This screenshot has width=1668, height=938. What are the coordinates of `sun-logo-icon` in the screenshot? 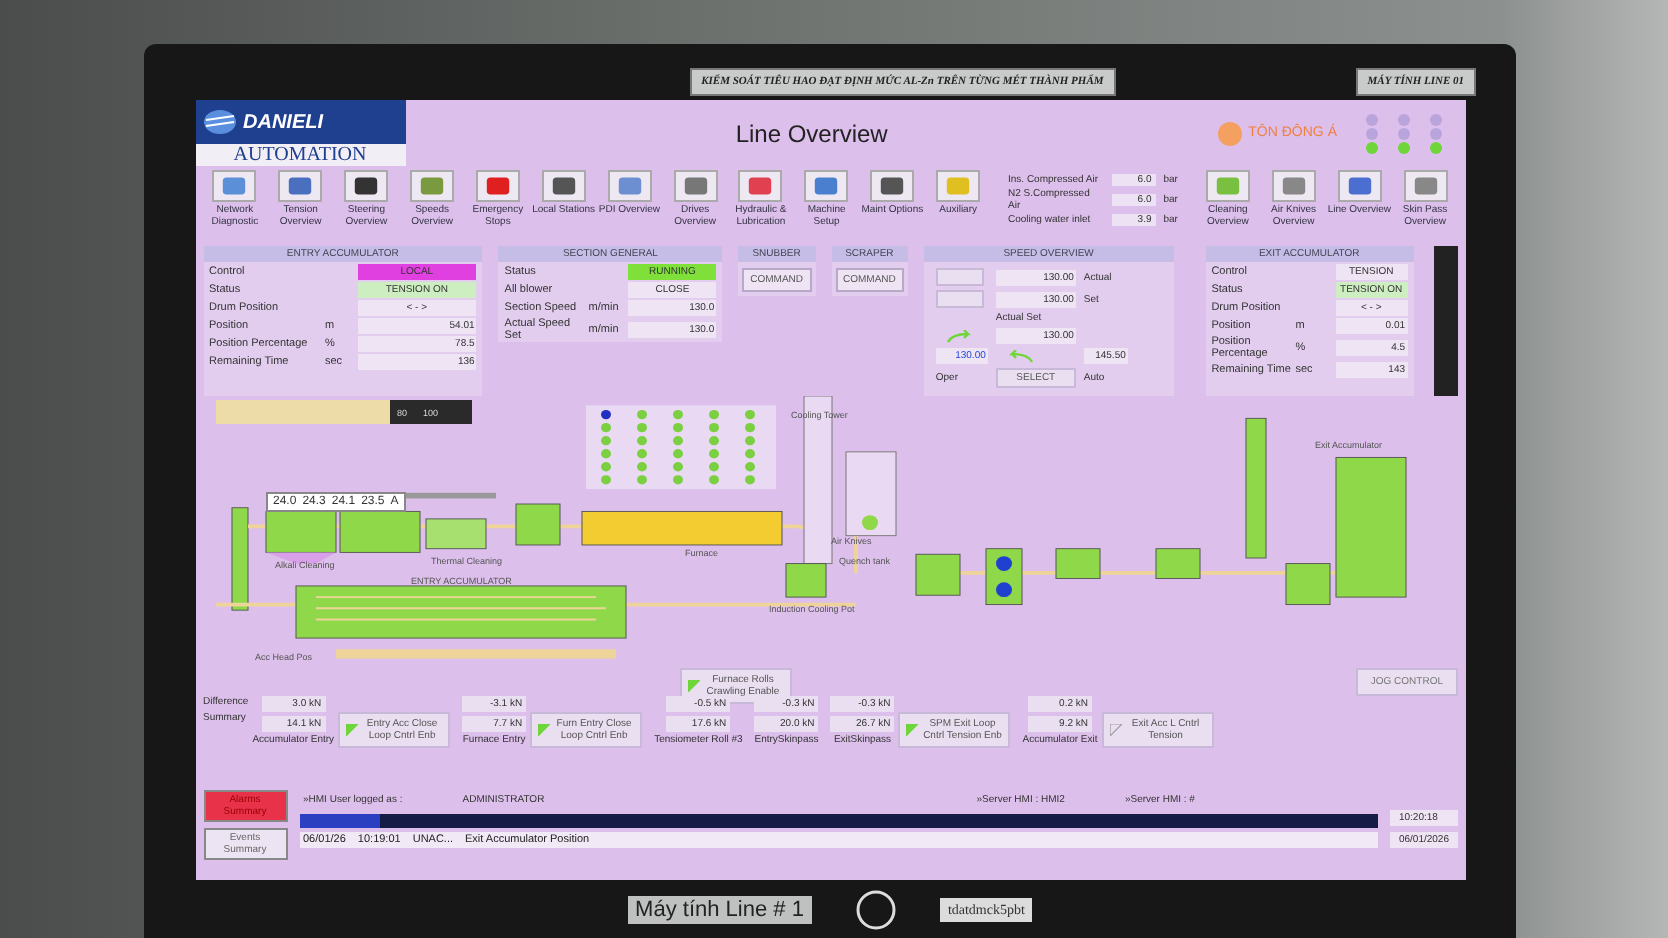 It's located at (1230, 133).